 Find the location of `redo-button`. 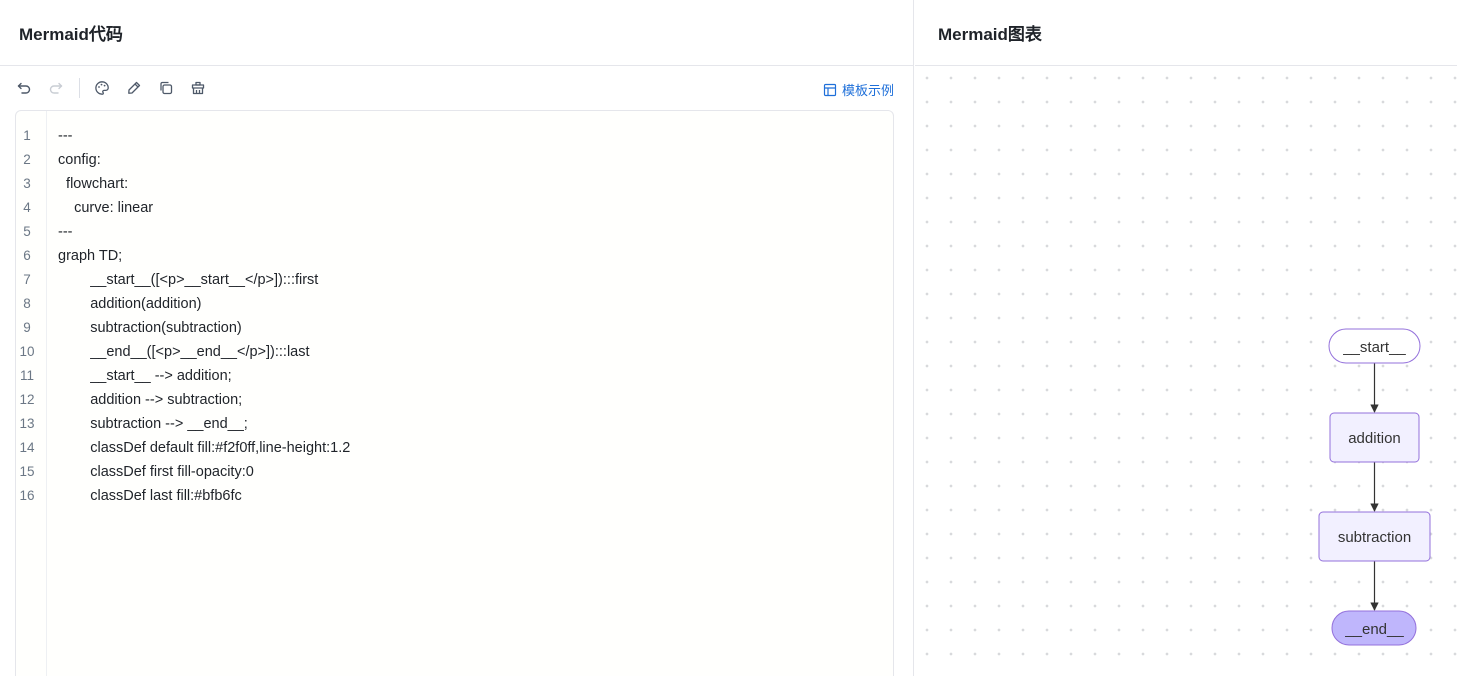

redo-button is located at coordinates (56, 88).